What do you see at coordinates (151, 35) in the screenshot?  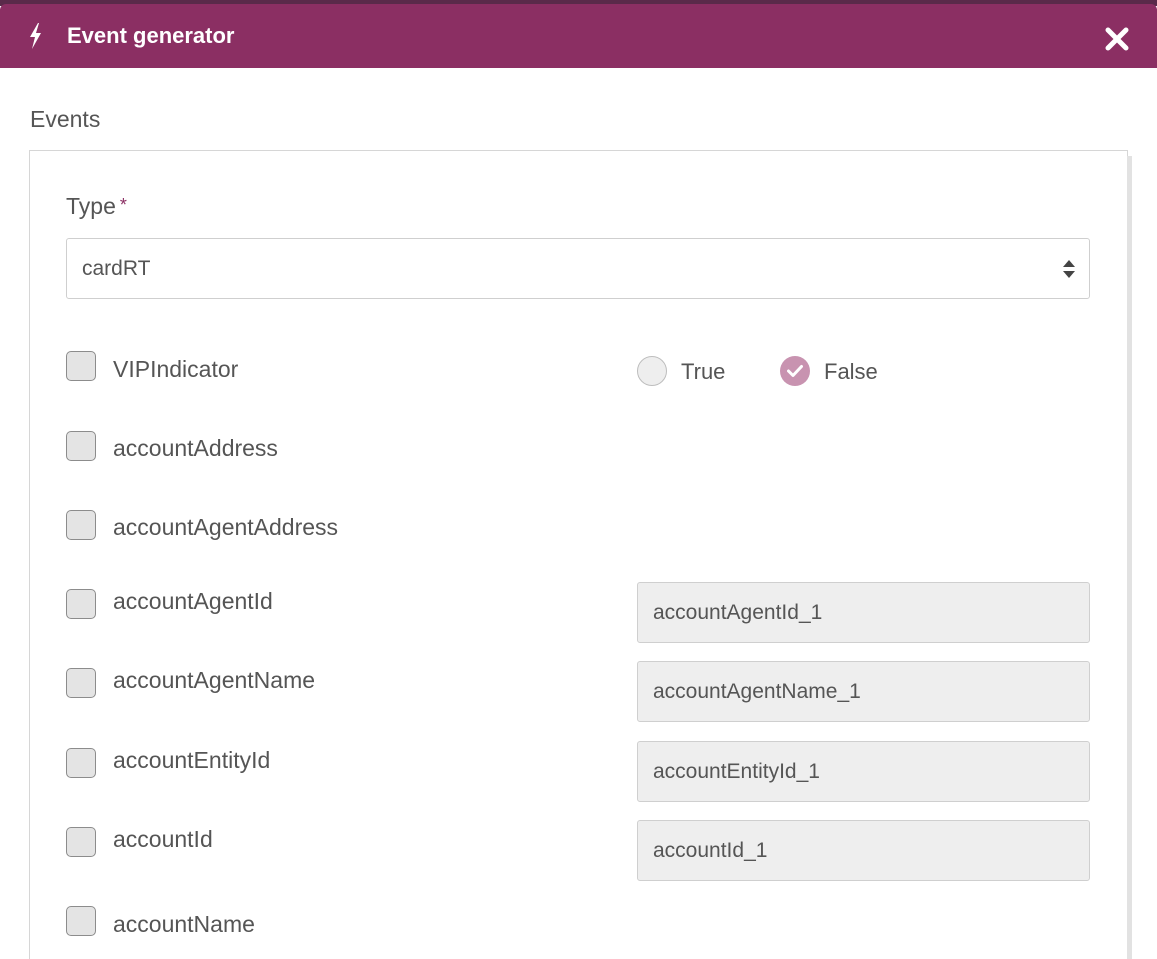 I see `dialog-title: Event generator` at bounding box center [151, 35].